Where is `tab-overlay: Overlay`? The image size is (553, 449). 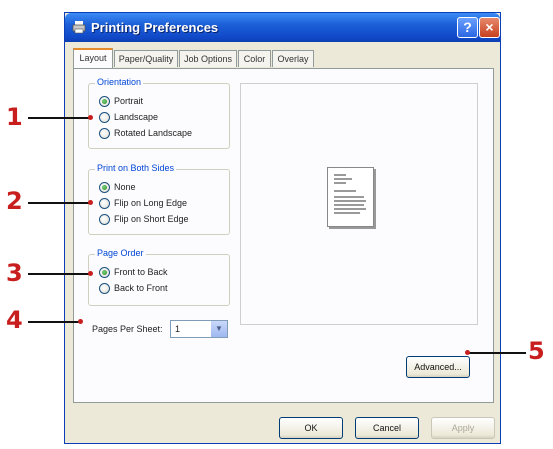 tab-overlay: Overlay is located at coordinates (293, 58).